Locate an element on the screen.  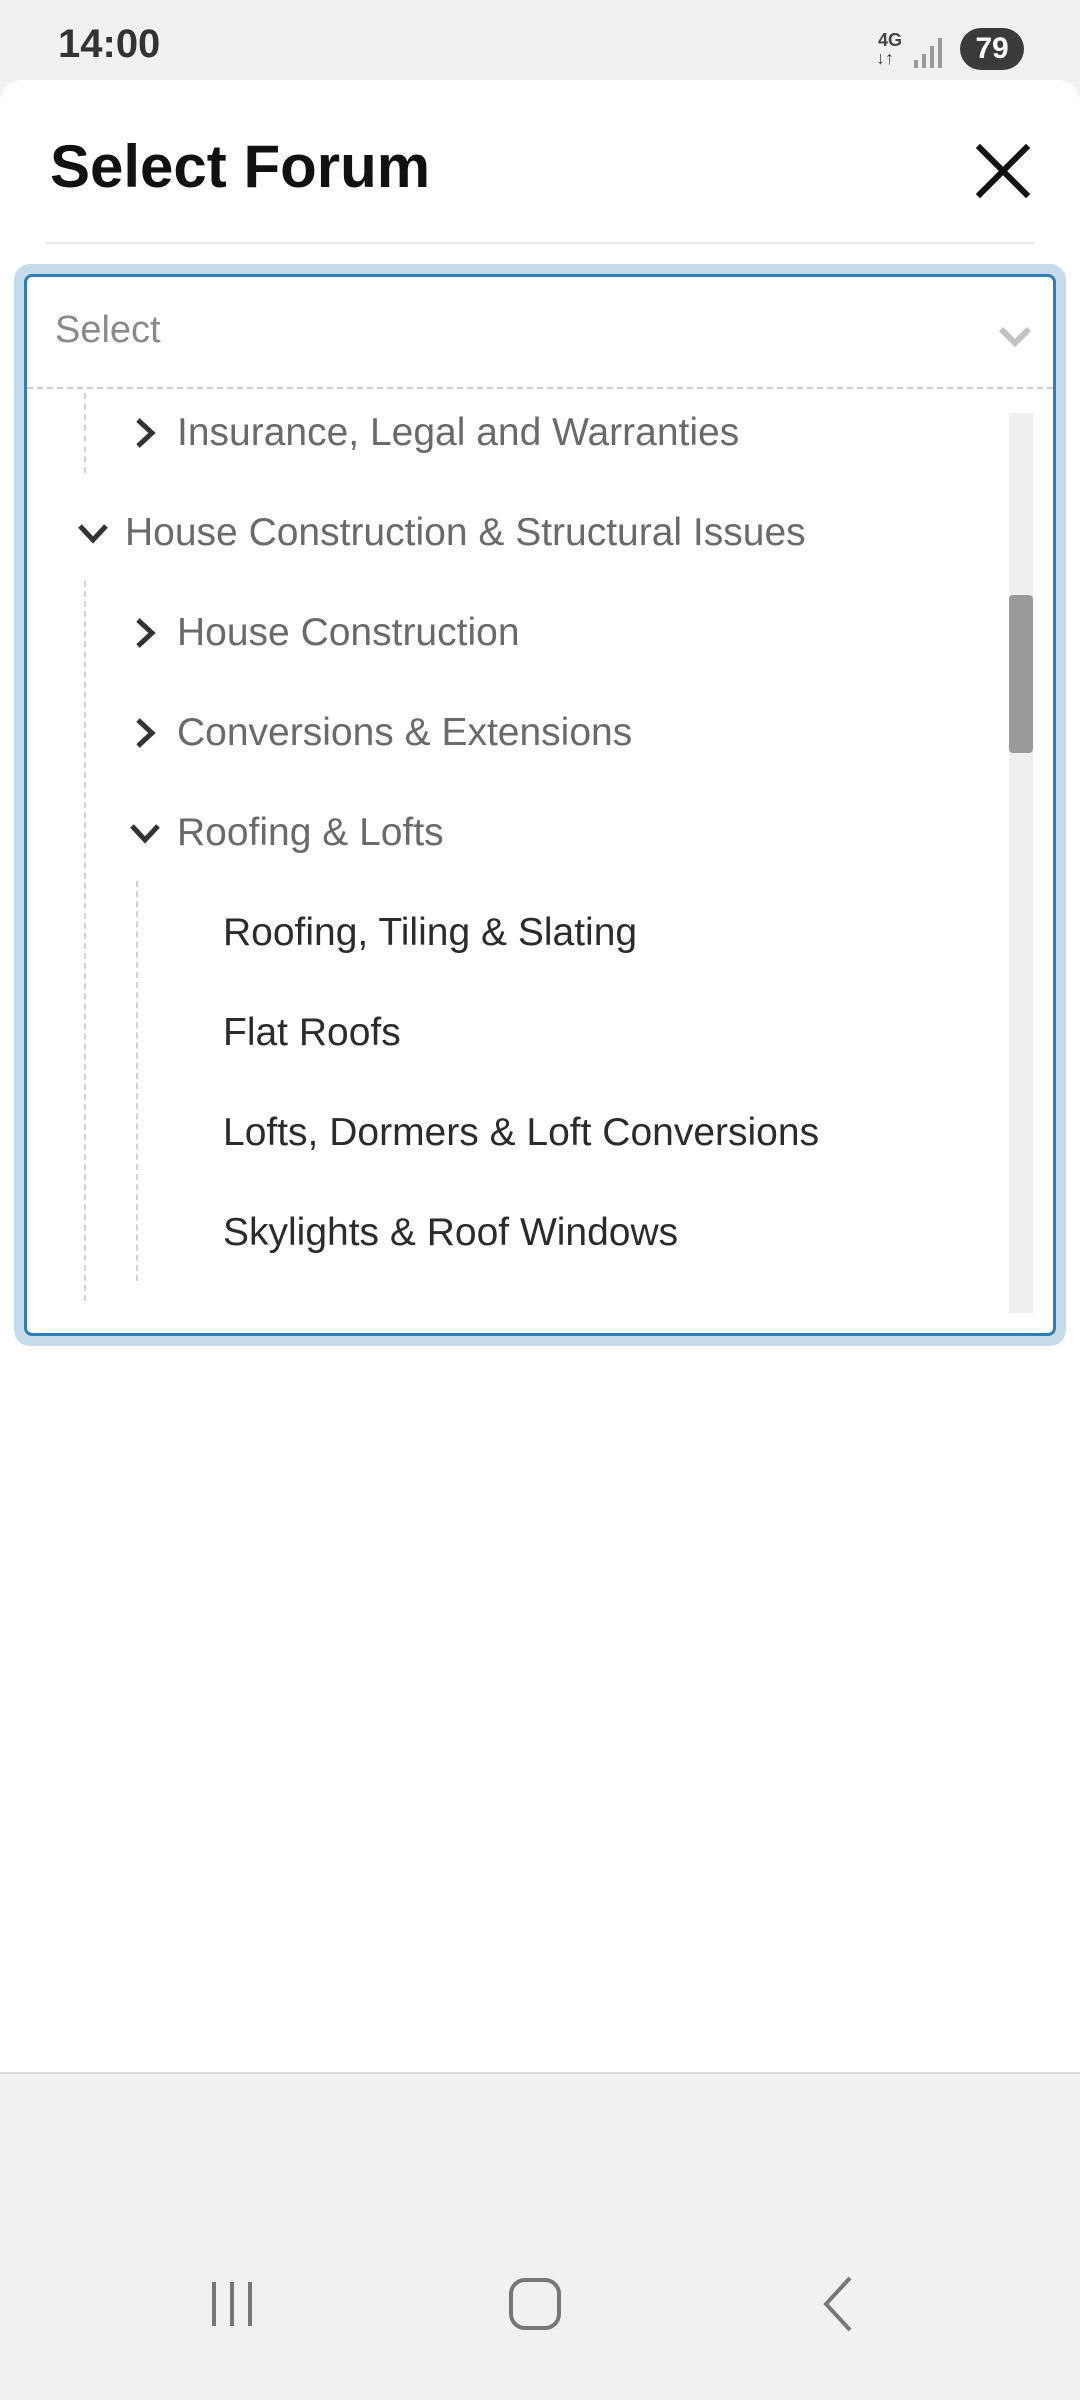
tree-item-label: Lofts, Dormers & Loft Conversions is located at coordinates (521, 1132).